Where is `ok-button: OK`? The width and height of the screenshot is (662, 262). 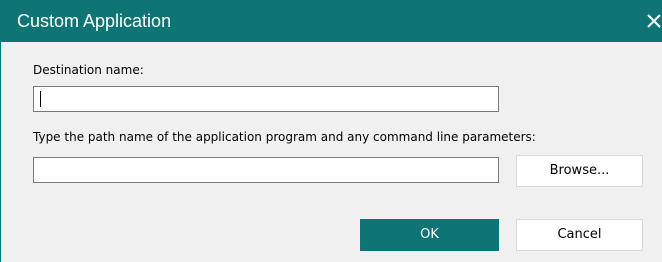 ok-button: OK is located at coordinates (429, 235).